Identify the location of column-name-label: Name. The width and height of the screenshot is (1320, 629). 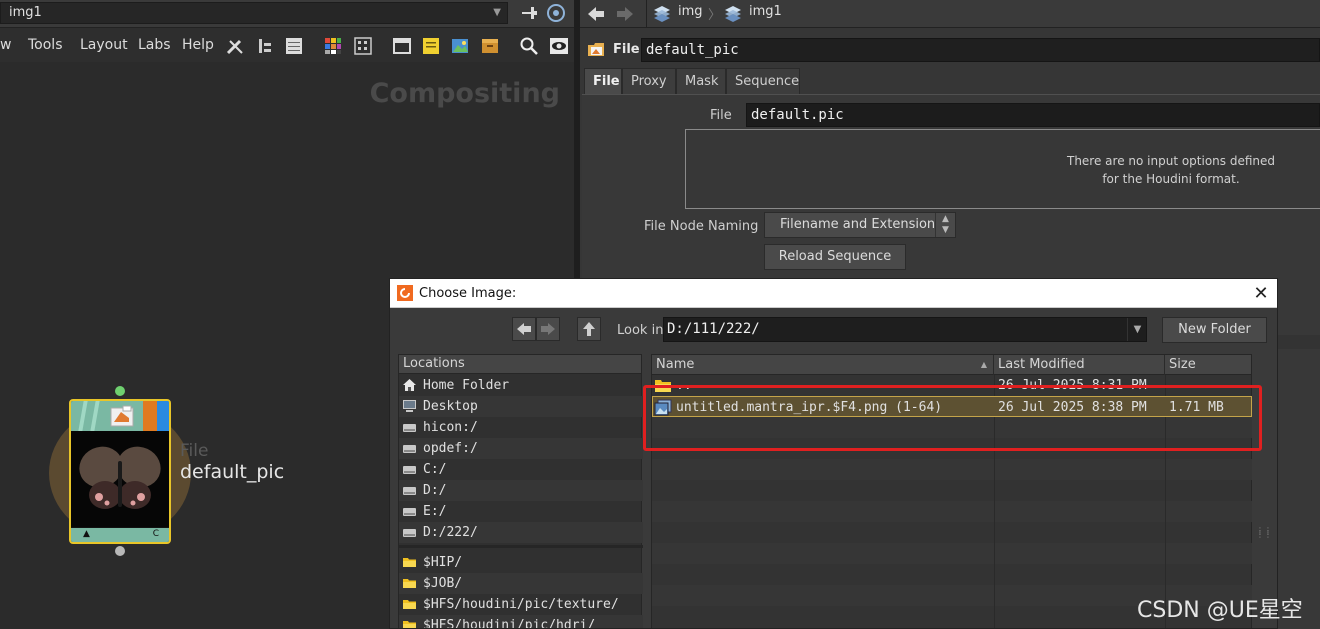
(675, 364).